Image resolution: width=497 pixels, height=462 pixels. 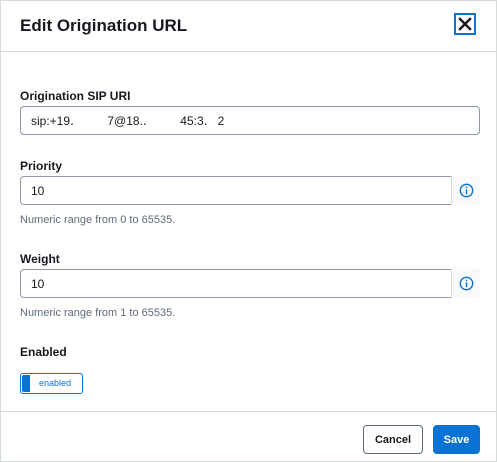 I want to click on weight-hint: Numeric range from 1 to 65535., so click(x=98, y=313).